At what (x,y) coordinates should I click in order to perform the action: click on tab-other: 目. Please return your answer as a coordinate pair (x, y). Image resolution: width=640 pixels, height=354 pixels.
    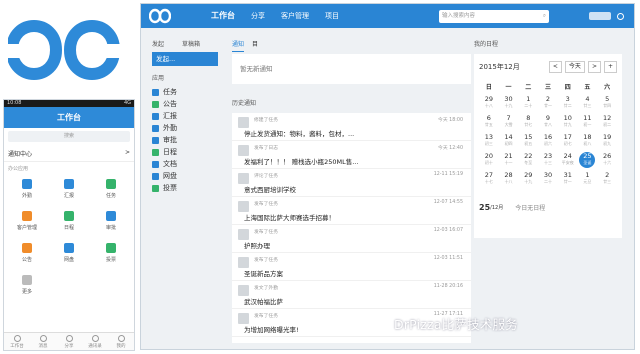
    Looking at the image, I should click on (255, 45).